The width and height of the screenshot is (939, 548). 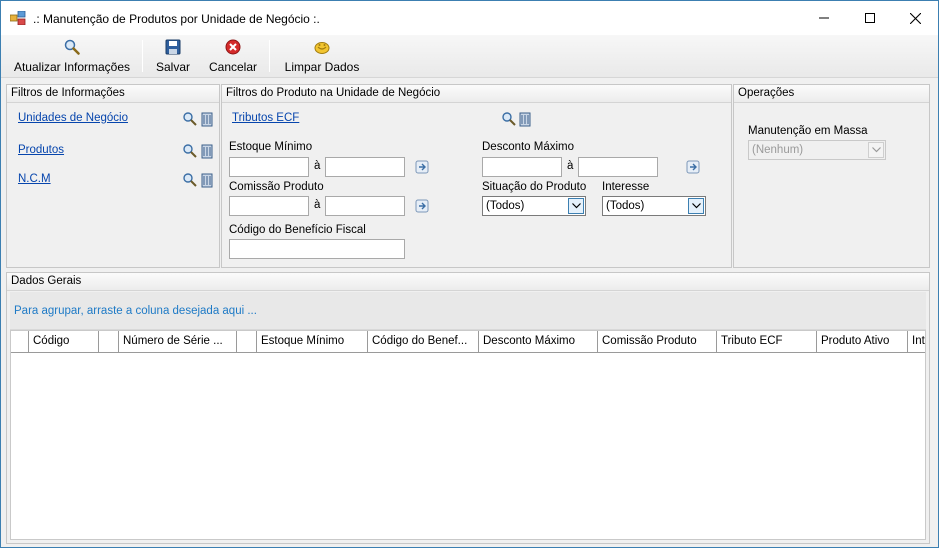 I want to click on magnifier-icon, so click(x=72, y=47).